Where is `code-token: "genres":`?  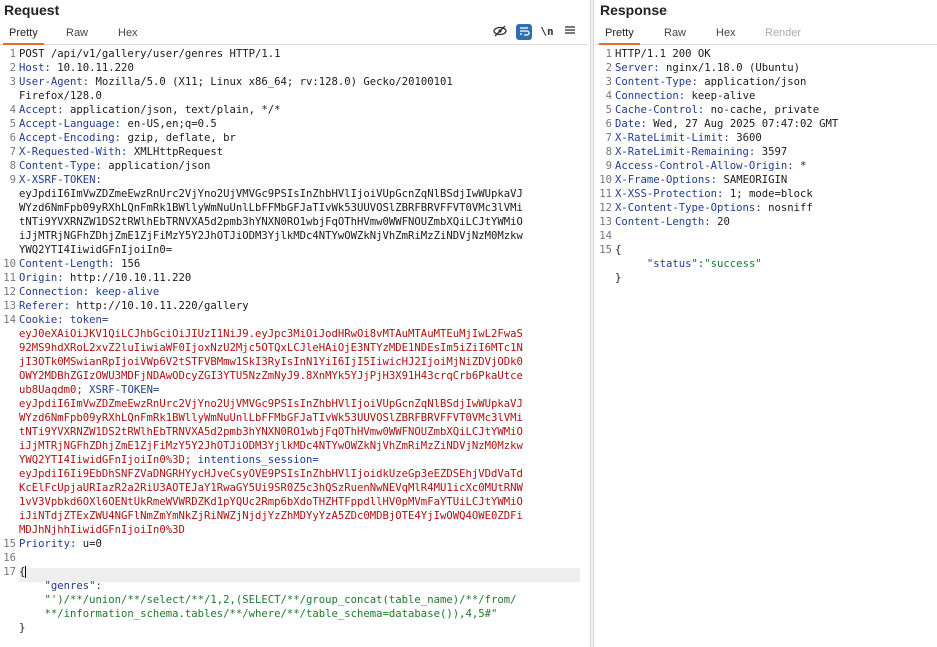 code-token: "genres": is located at coordinates (60, 586).